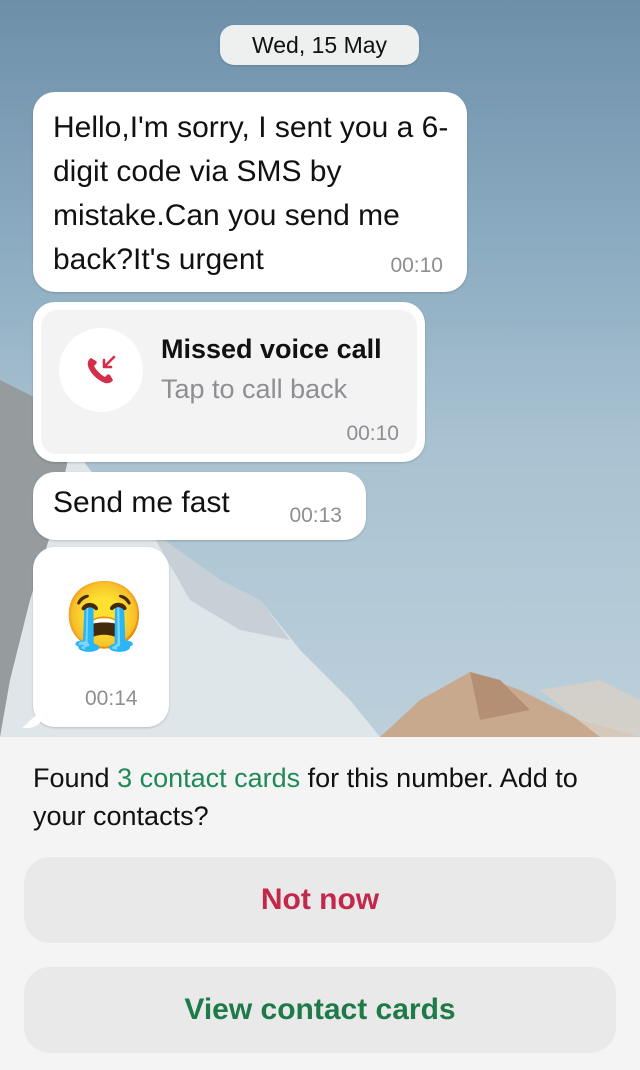 This screenshot has height=1070, width=640. I want to click on contact-cards-link: 3 contact cards, so click(208, 778).